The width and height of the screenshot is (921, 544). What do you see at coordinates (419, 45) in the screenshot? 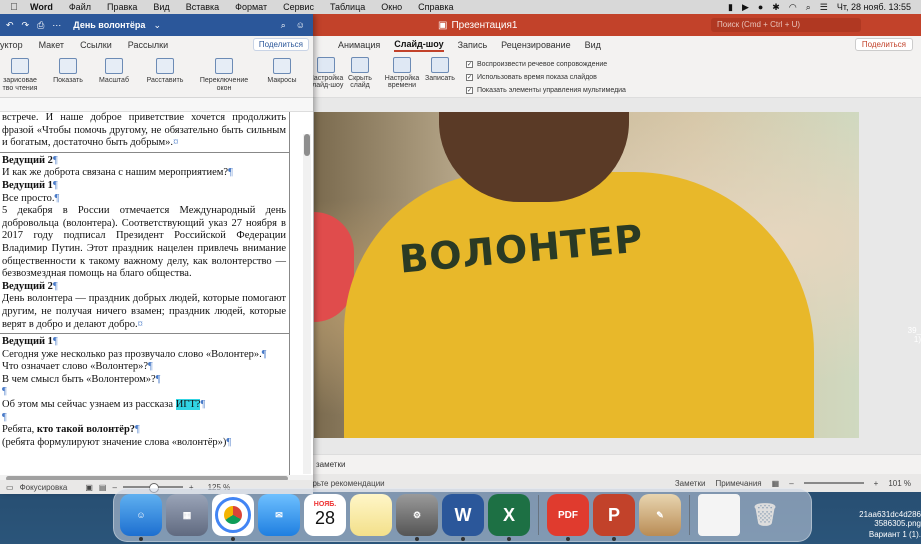
I see `ppt-tab-slideshow: Слайд-шоу` at bounding box center [419, 45].